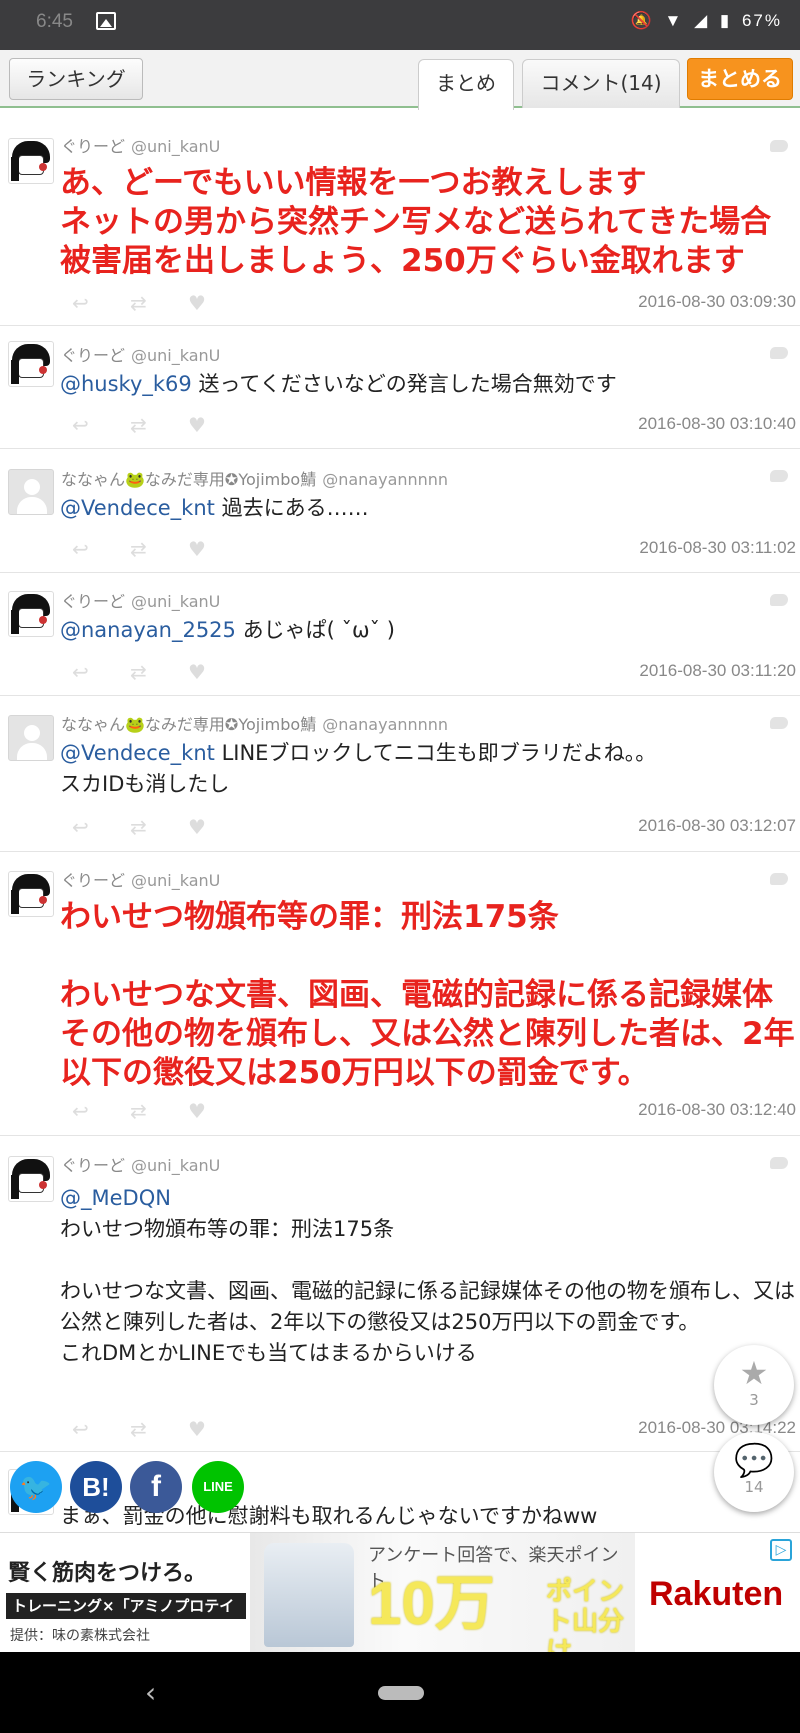  Describe the element at coordinates (80, 1636) in the screenshot. I see `ad-sponsor: 提供：味の素株式会社` at that location.